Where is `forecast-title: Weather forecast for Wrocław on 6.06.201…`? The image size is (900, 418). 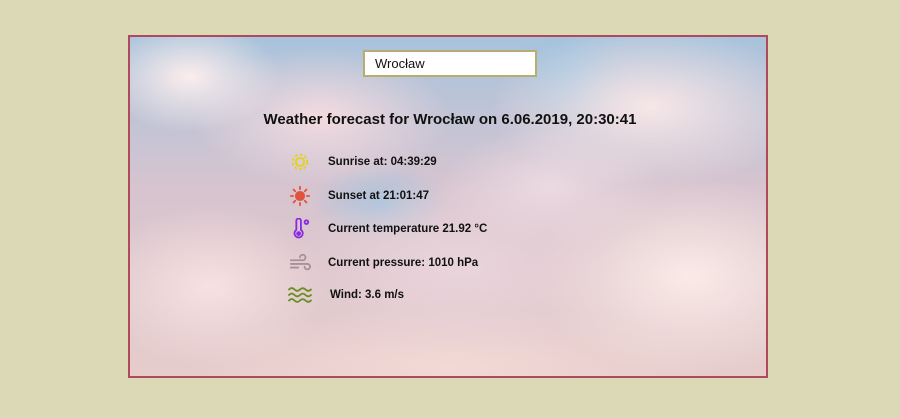 forecast-title: Weather forecast for Wrocław on 6.06.201… is located at coordinates (450, 119).